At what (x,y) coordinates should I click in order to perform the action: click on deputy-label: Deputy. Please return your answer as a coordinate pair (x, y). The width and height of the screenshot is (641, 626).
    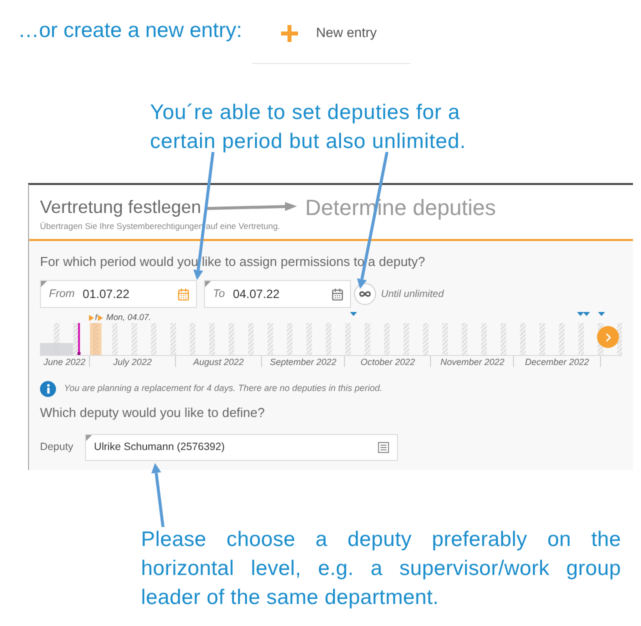
    Looking at the image, I should click on (57, 447).